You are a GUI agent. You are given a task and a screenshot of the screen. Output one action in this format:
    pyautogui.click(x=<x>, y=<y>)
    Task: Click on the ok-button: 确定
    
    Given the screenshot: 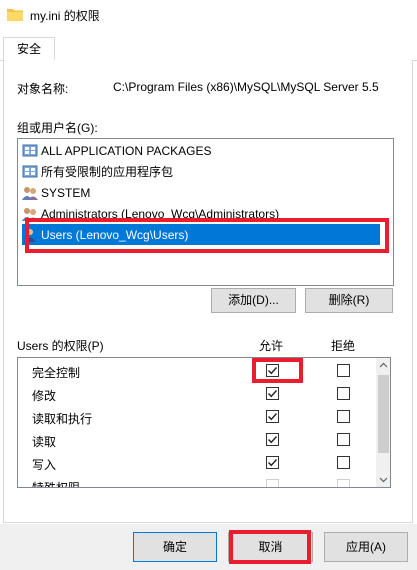 What is the action you would take?
    pyautogui.click(x=175, y=547)
    